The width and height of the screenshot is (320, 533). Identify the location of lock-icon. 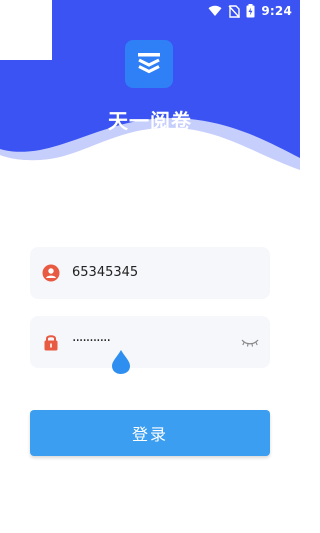
(51, 342).